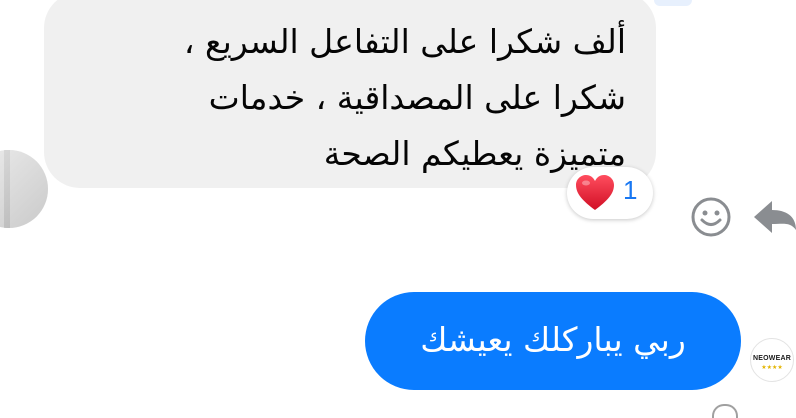  I want to click on outgoing-message-bubble: ربي يباركلك يعيشك, so click(553, 341).